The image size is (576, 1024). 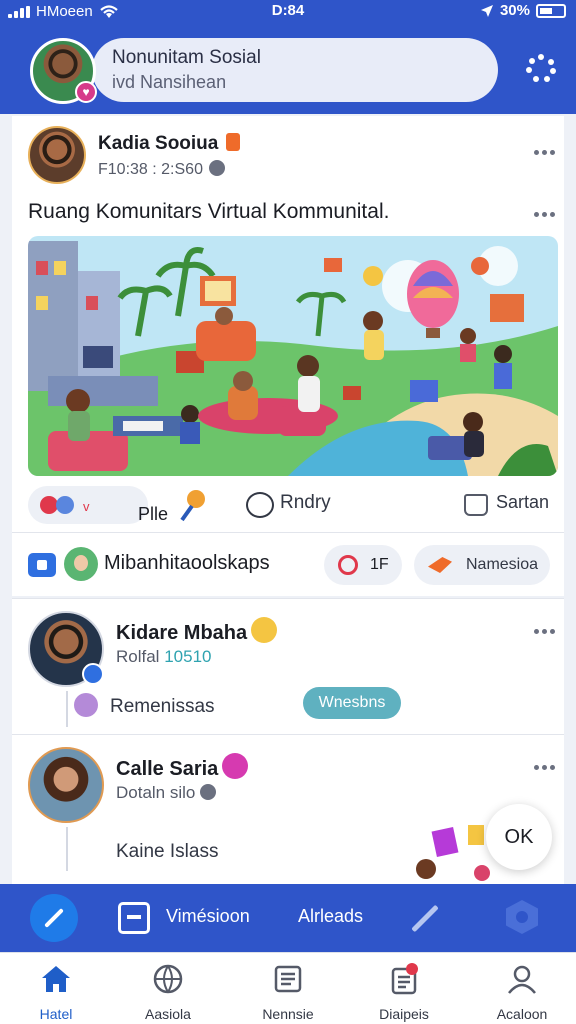 What do you see at coordinates (305, 502) in the screenshot?
I see `reply-label: Rndry` at bounding box center [305, 502].